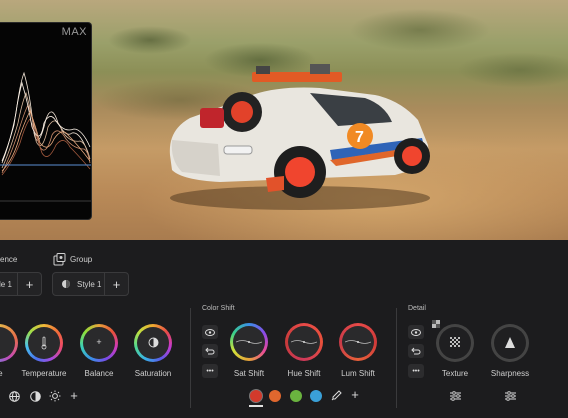 Image resolution: width=568 pixels, height=418 pixels. I want to click on reference-style-selector: le 1 +, so click(21, 284).